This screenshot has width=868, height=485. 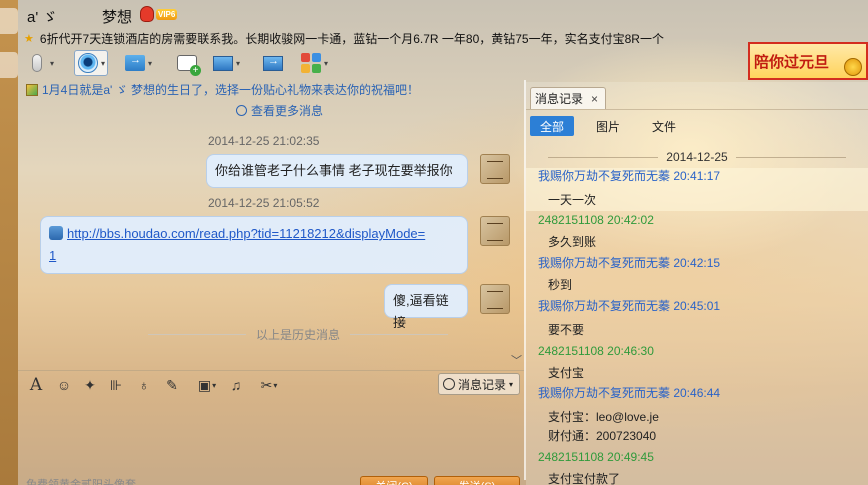 What do you see at coordinates (90, 385) in the screenshot?
I see `magic-wand-icon: ✦` at bounding box center [90, 385].